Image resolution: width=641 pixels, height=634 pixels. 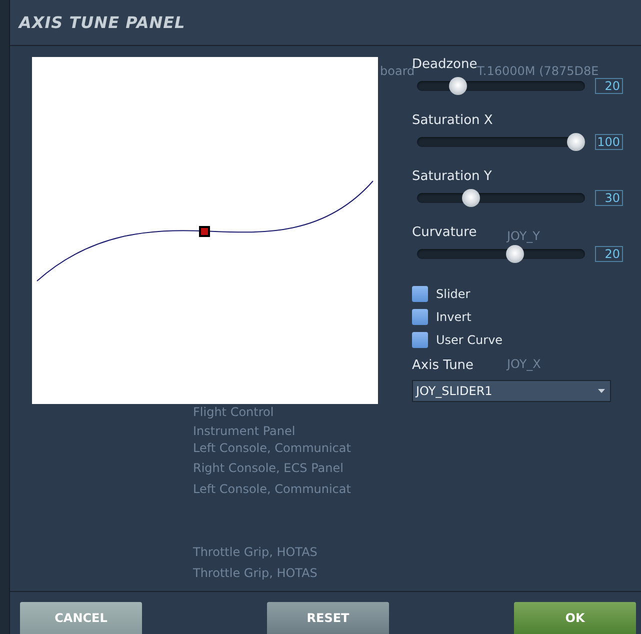 I want to click on background-label: JOY_Y, so click(x=523, y=236).